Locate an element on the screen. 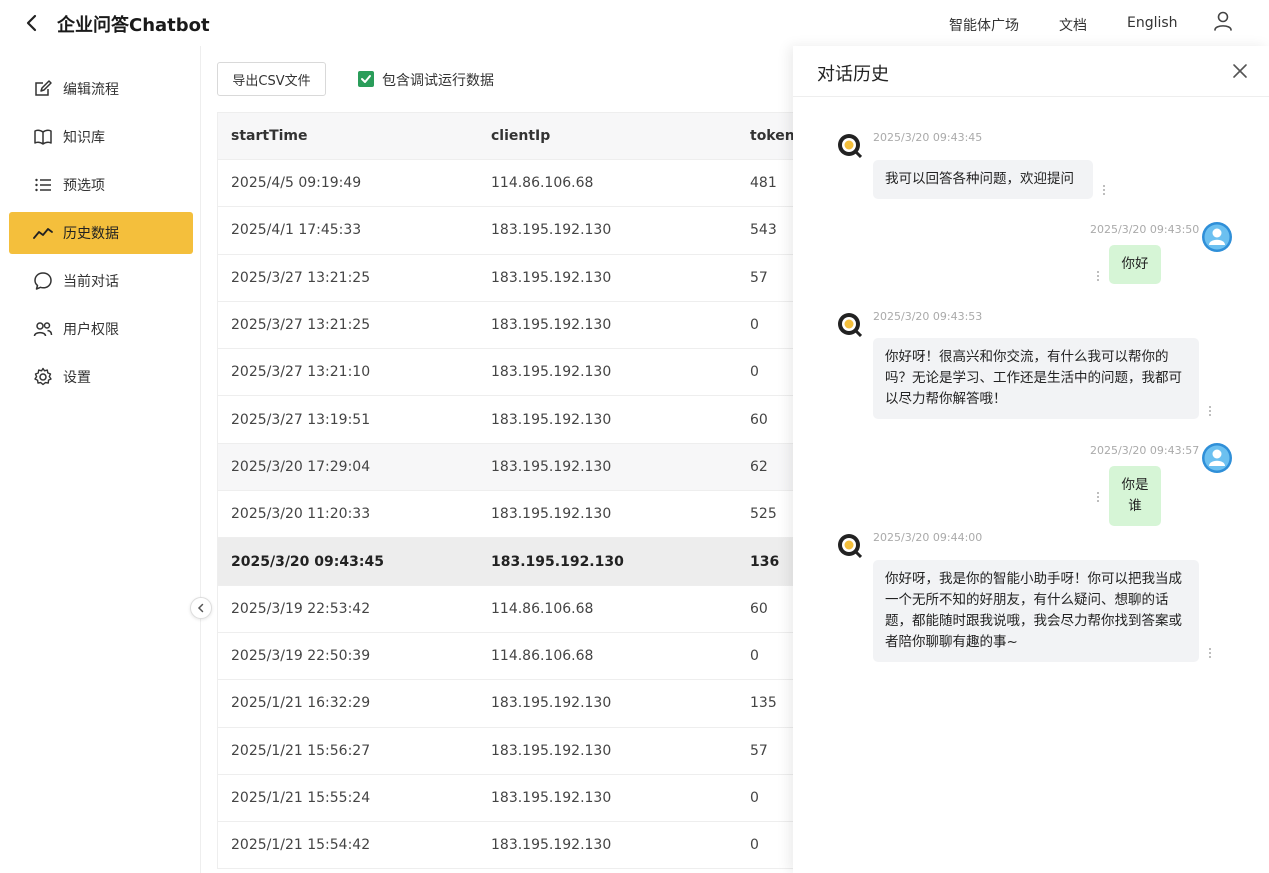 This screenshot has width=1269, height=873. cell-token-usage: 543 is located at coordinates (763, 230).